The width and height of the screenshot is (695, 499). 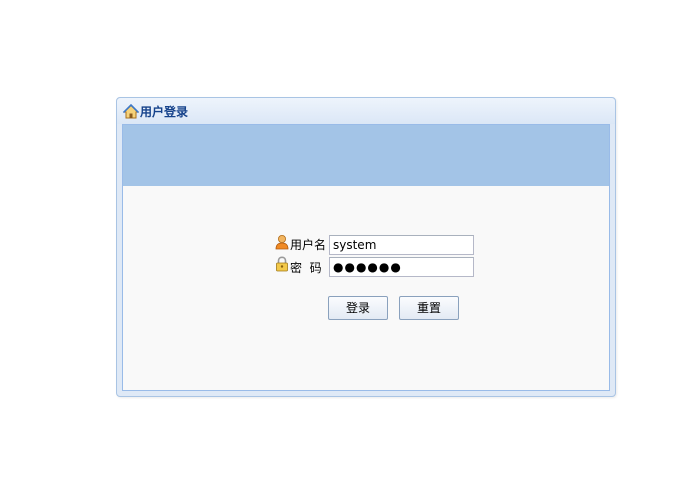 What do you see at coordinates (282, 264) in the screenshot?
I see `lock-icon` at bounding box center [282, 264].